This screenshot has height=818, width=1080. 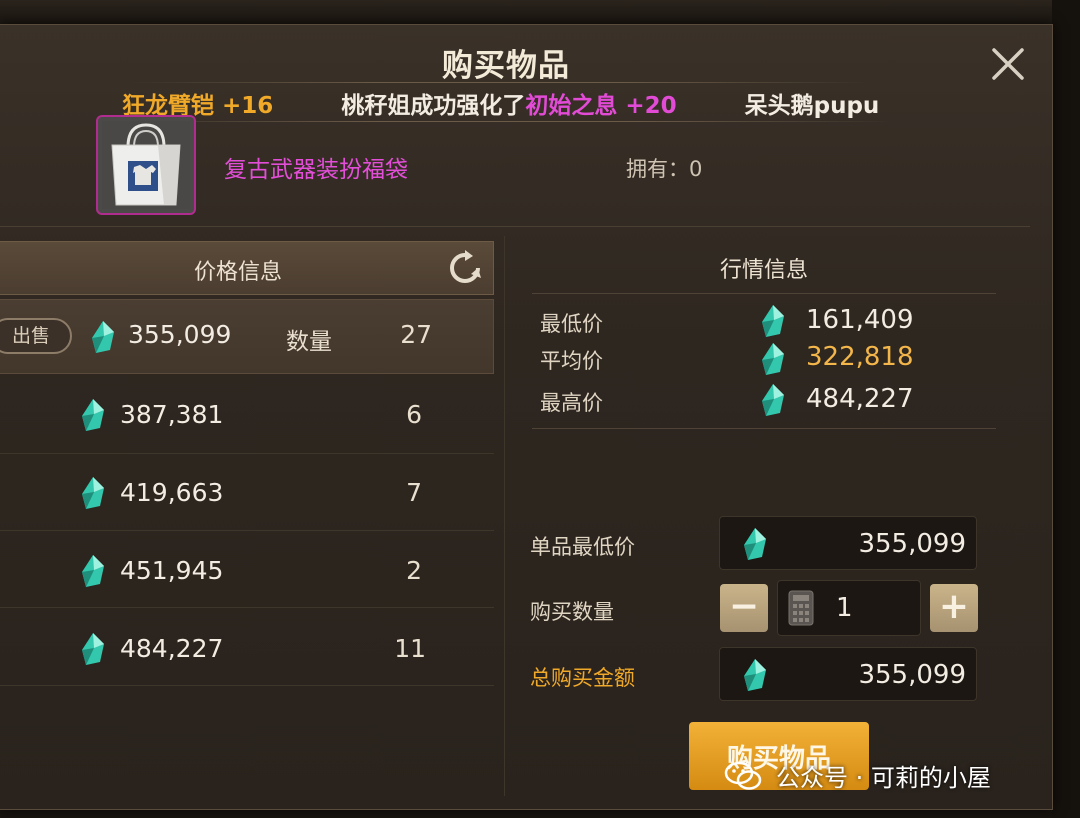 I want to click on quantity-label: 数量, so click(x=309, y=342).